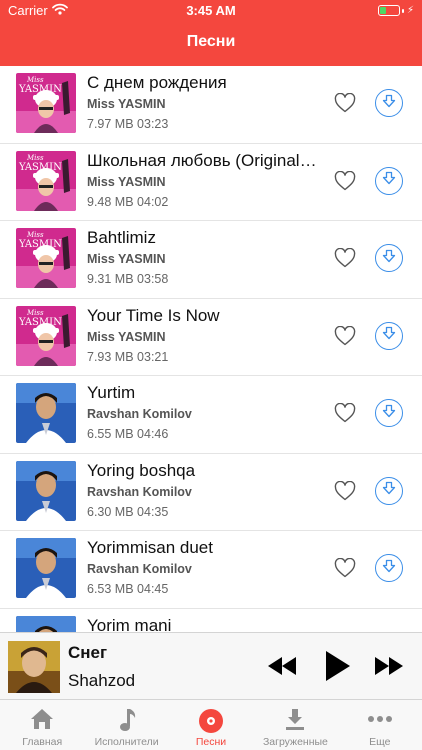 The height and width of the screenshot is (750, 422). I want to click on tab-songs: Песни, so click(211, 725).